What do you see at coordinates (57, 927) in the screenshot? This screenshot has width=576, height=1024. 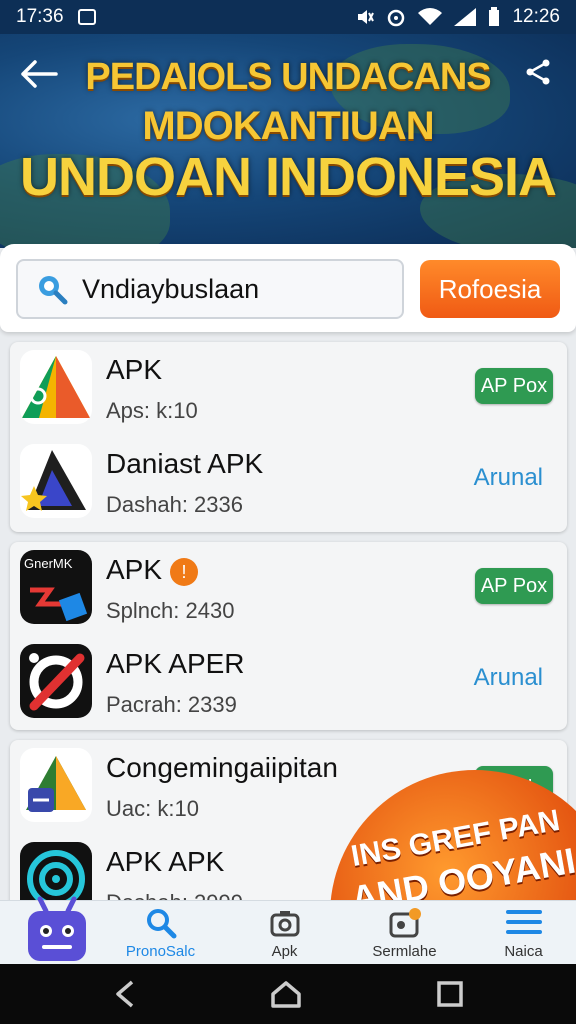 I see `android-mascot-icon` at bounding box center [57, 927].